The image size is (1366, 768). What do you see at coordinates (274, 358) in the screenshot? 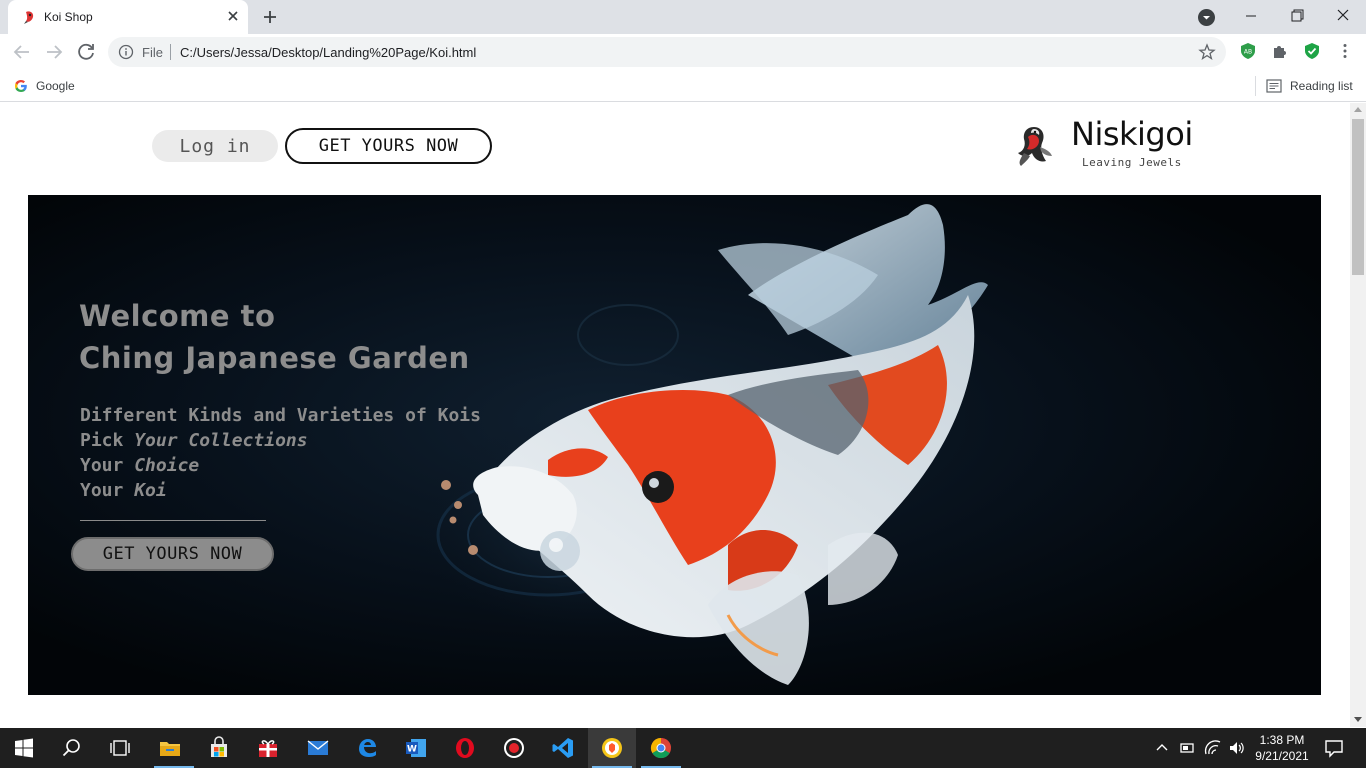
I see `hero-title-line2: Ching Japanese Garden` at bounding box center [274, 358].